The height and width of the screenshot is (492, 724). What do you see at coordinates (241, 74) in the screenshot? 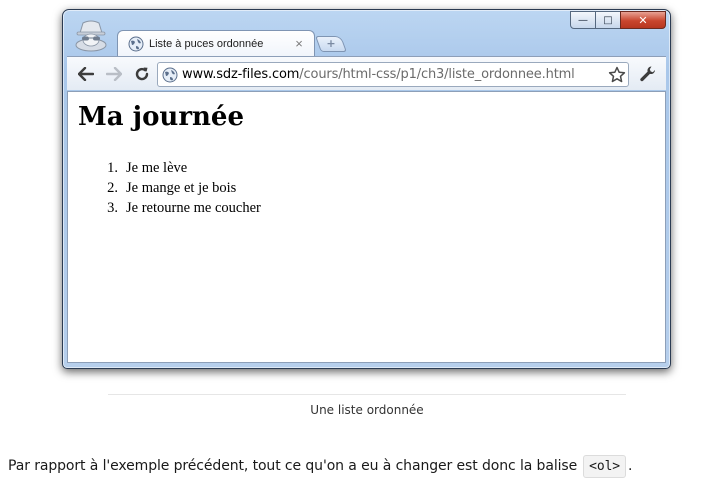
I see `url-host: www.sdz-files.com` at bounding box center [241, 74].